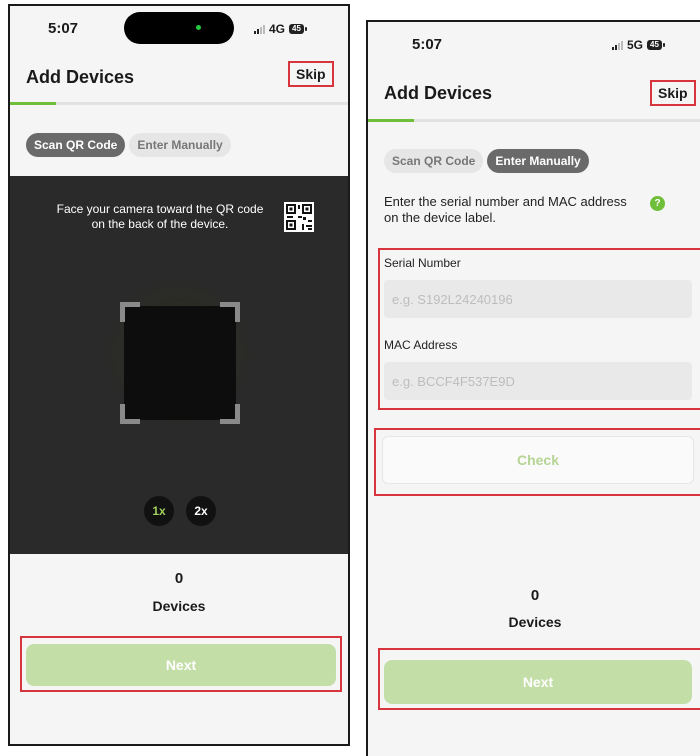  I want to click on network-type: 5G, so click(635, 45).